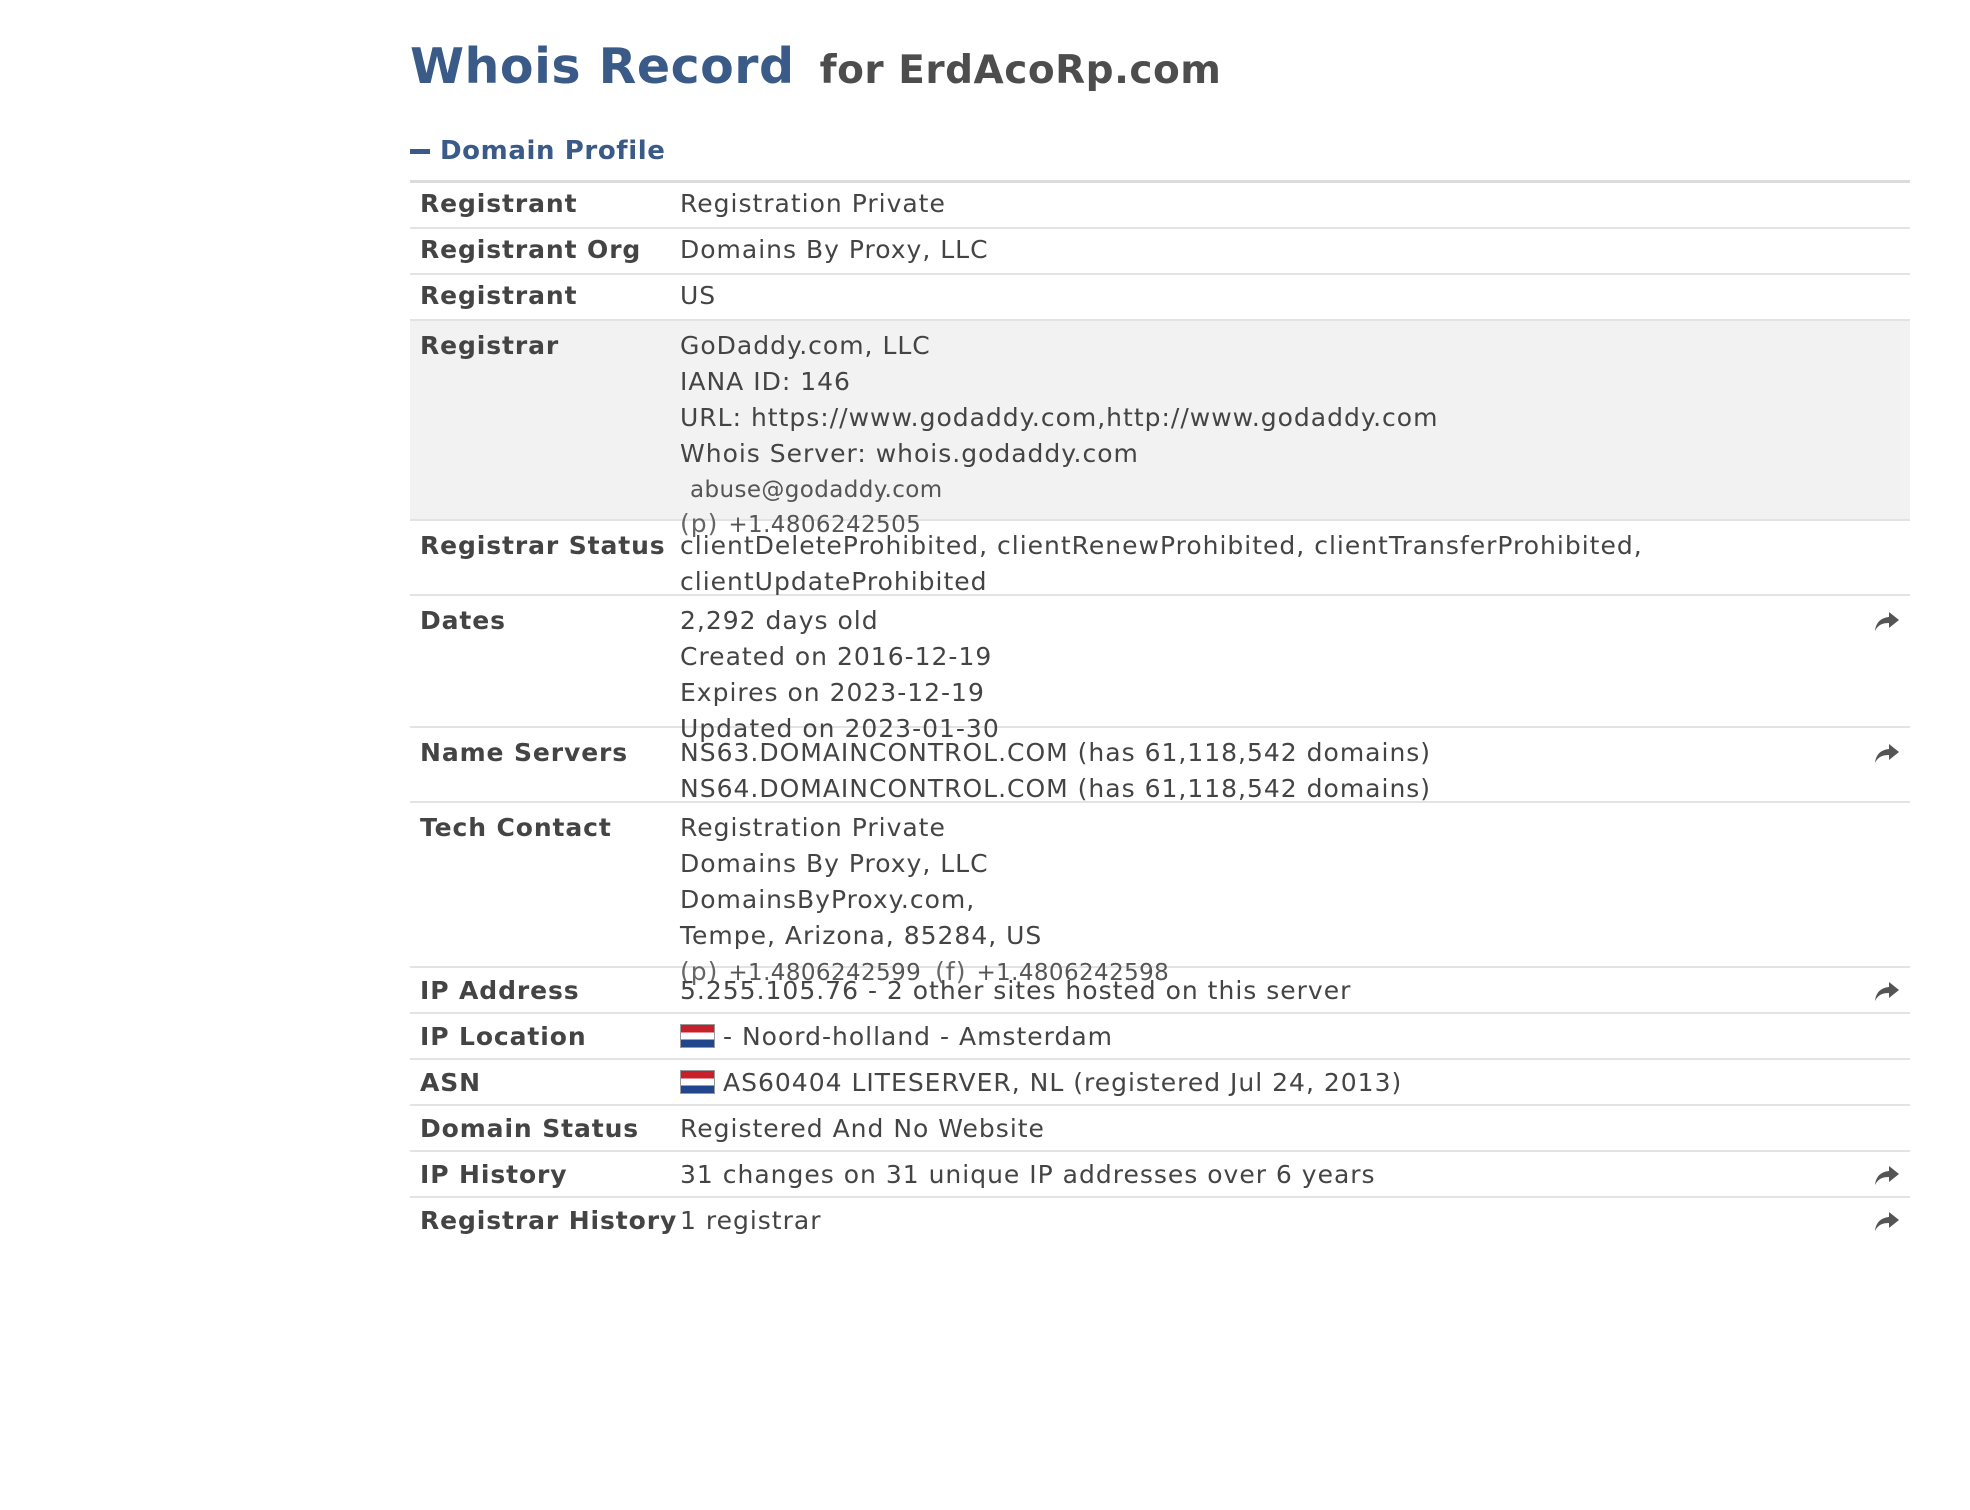 This screenshot has width=1970, height=1510. Describe the element at coordinates (420, 151) in the screenshot. I see `minus-icon` at that location.